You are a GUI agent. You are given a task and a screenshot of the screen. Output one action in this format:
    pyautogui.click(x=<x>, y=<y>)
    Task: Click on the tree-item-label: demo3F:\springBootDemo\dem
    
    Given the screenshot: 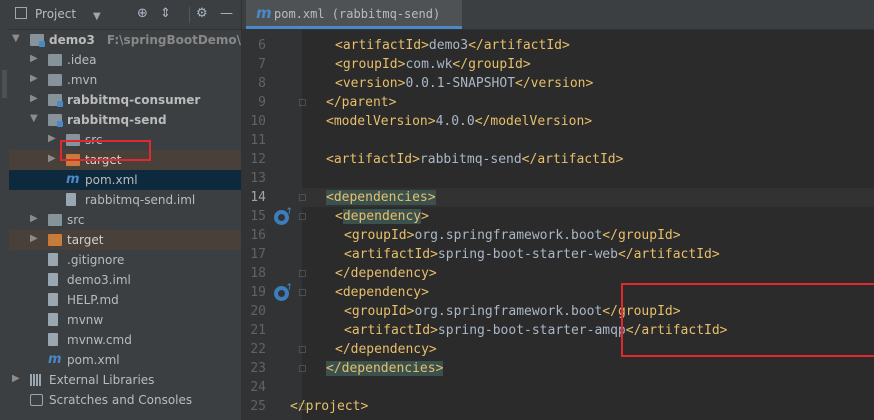 What is the action you would take?
    pyautogui.click(x=145, y=40)
    